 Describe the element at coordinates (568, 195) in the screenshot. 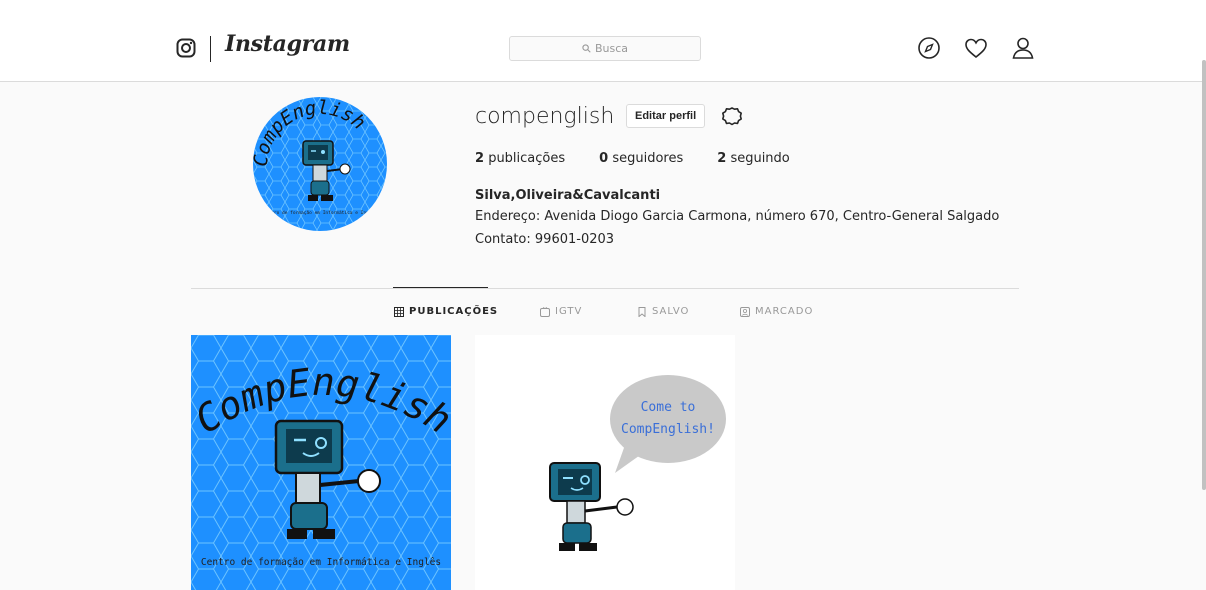

I see `bio-full-name: Silva,Oliveira&Cavalcanti` at that location.